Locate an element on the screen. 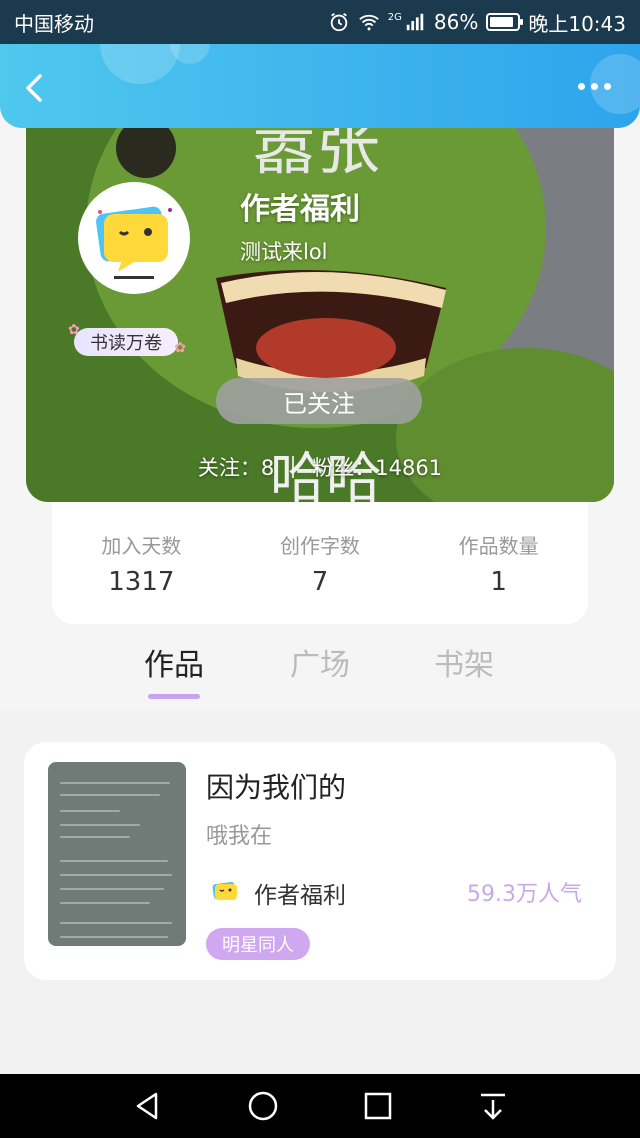 This screenshot has height=1138, width=640. stat-label: 作品数量 is located at coordinates (498, 546).